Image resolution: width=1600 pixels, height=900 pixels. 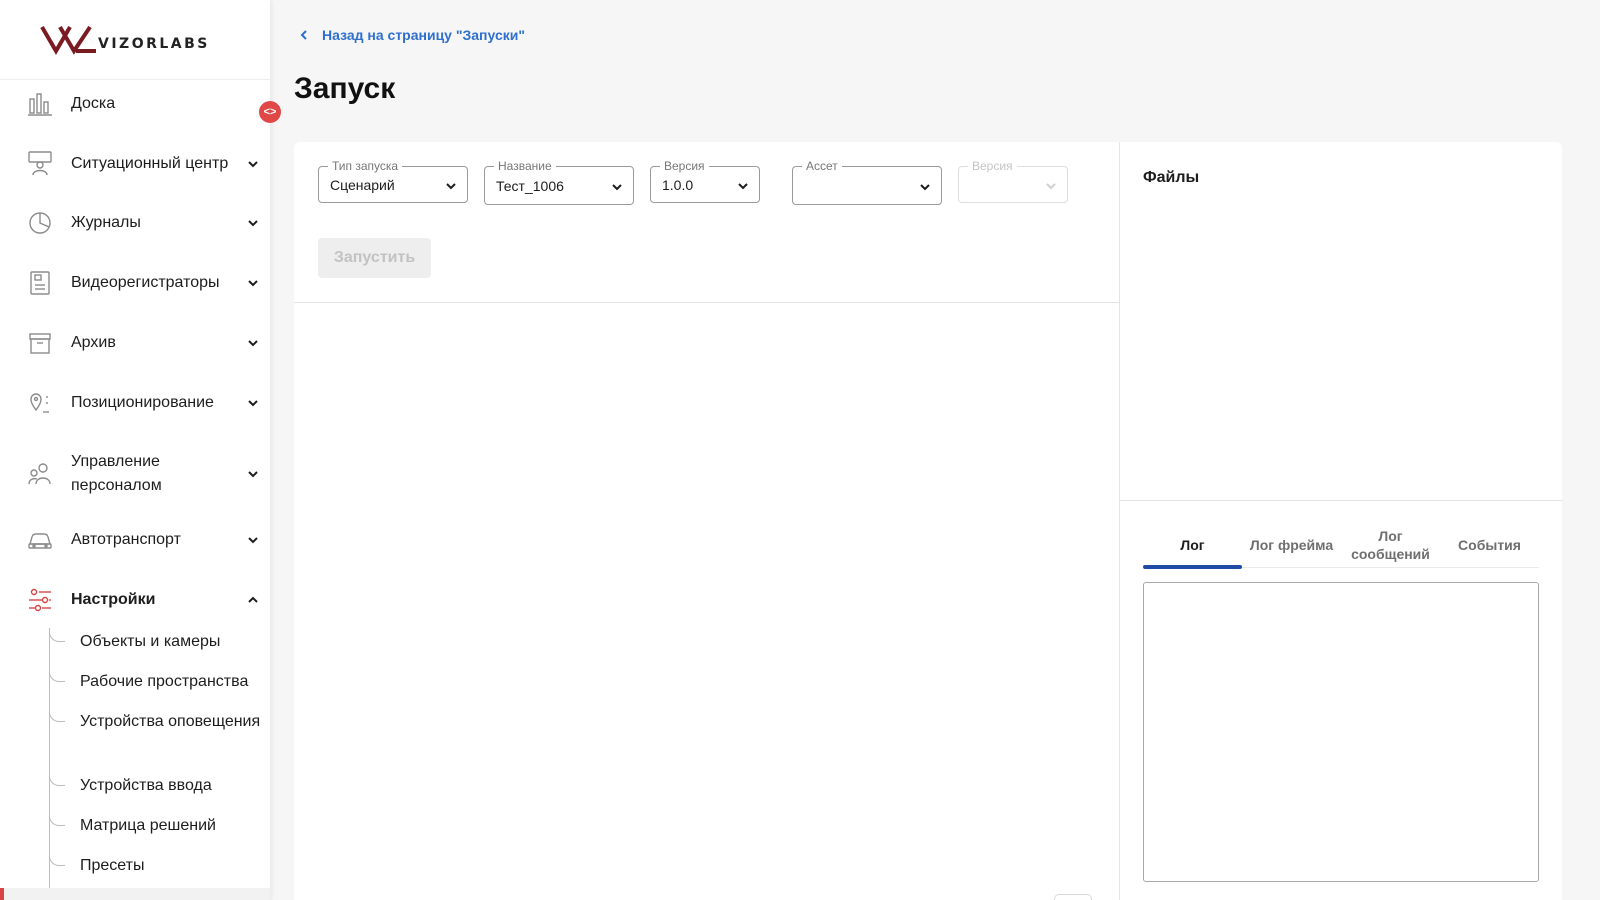 What do you see at coordinates (40, 474) in the screenshot?
I see `people-icon` at bounding box center [40, 474].